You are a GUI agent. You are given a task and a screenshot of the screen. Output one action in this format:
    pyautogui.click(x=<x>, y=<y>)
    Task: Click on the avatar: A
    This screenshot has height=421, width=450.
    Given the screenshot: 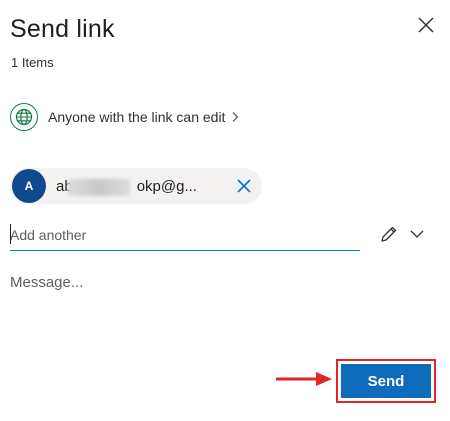 What is the action you would take?
    pyautogui.click(x=29, y=186)
    